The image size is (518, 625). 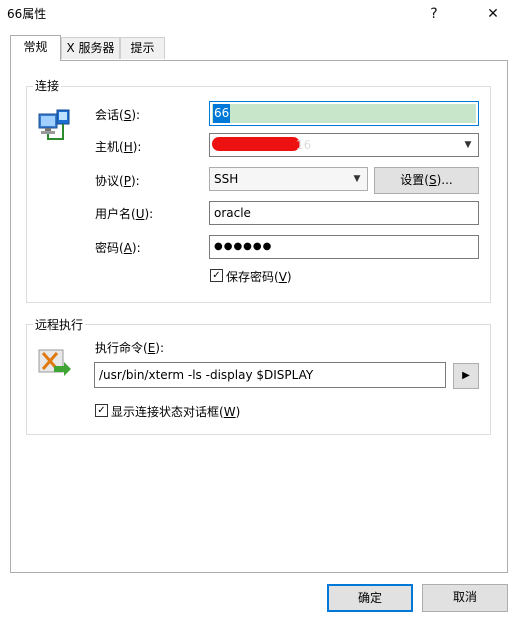 What do you see at coordinates (344, 213) in the screenshot?
I see `username-input: oracle` at bounding box center [344, 213].